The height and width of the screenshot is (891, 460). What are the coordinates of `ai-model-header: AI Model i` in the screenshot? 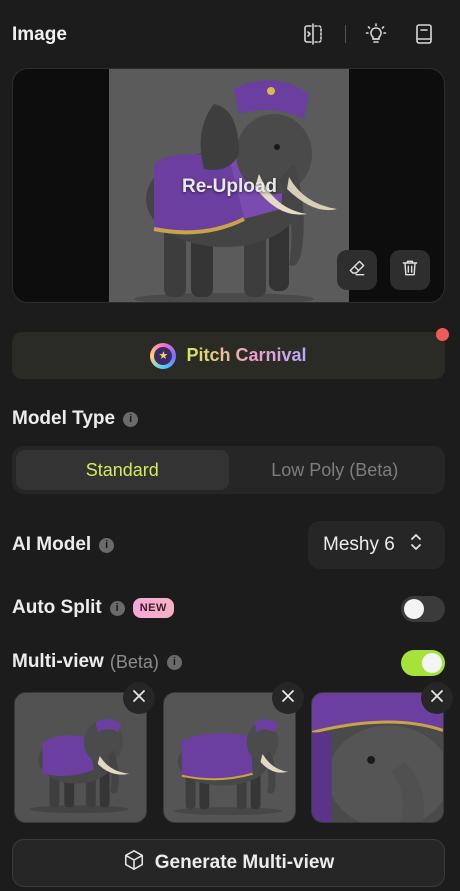 It's located at (63, 545).